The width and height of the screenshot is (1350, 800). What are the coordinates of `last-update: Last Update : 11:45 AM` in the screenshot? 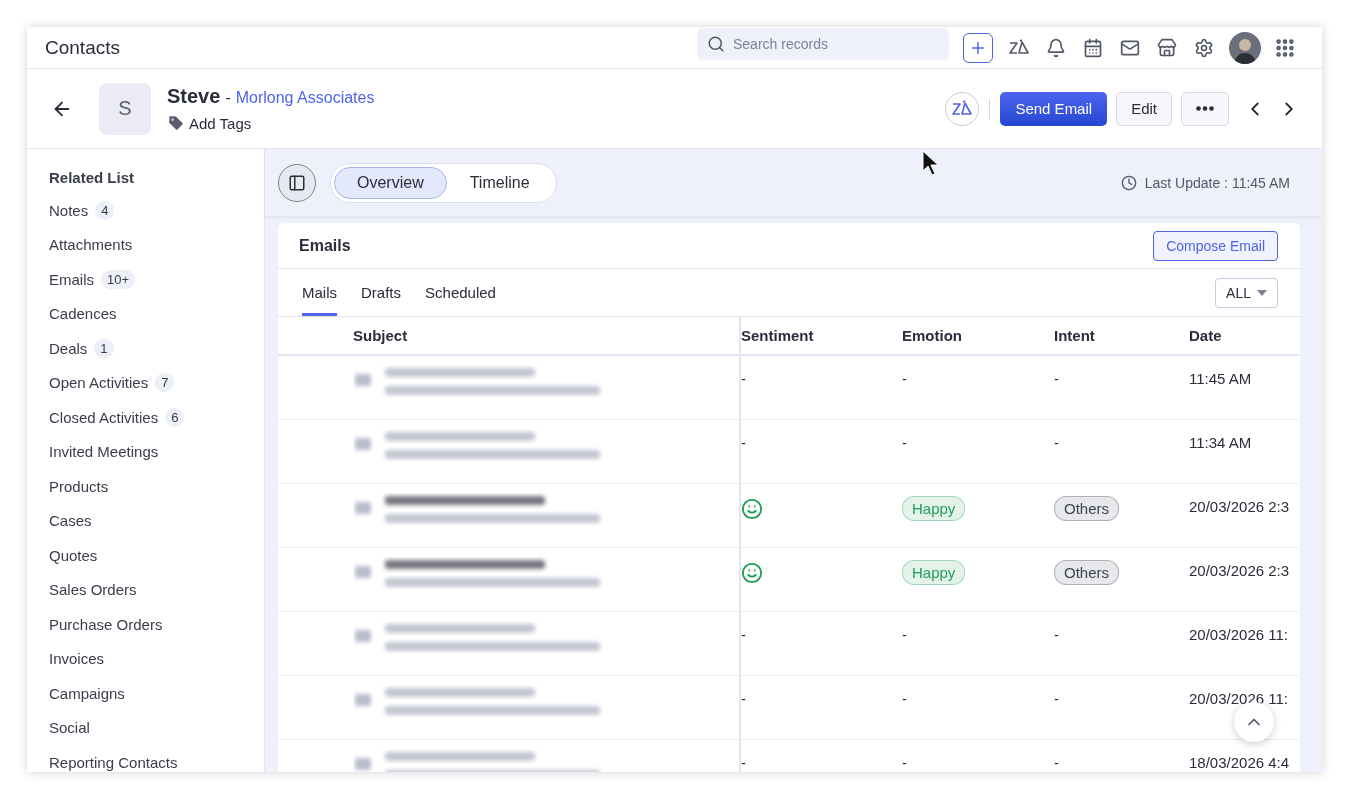 It's located at (1217, 182).